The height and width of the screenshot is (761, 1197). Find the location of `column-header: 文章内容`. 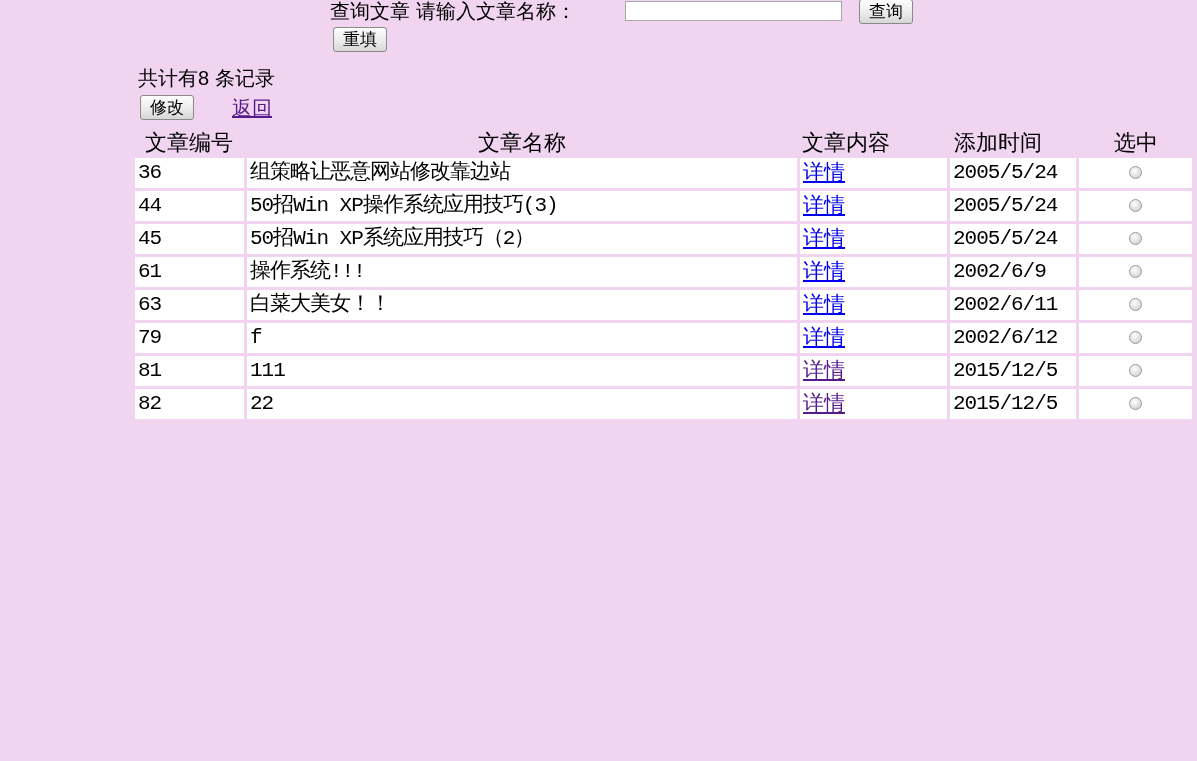

column-header: 文章内容 is located at coordinates (846, 143).